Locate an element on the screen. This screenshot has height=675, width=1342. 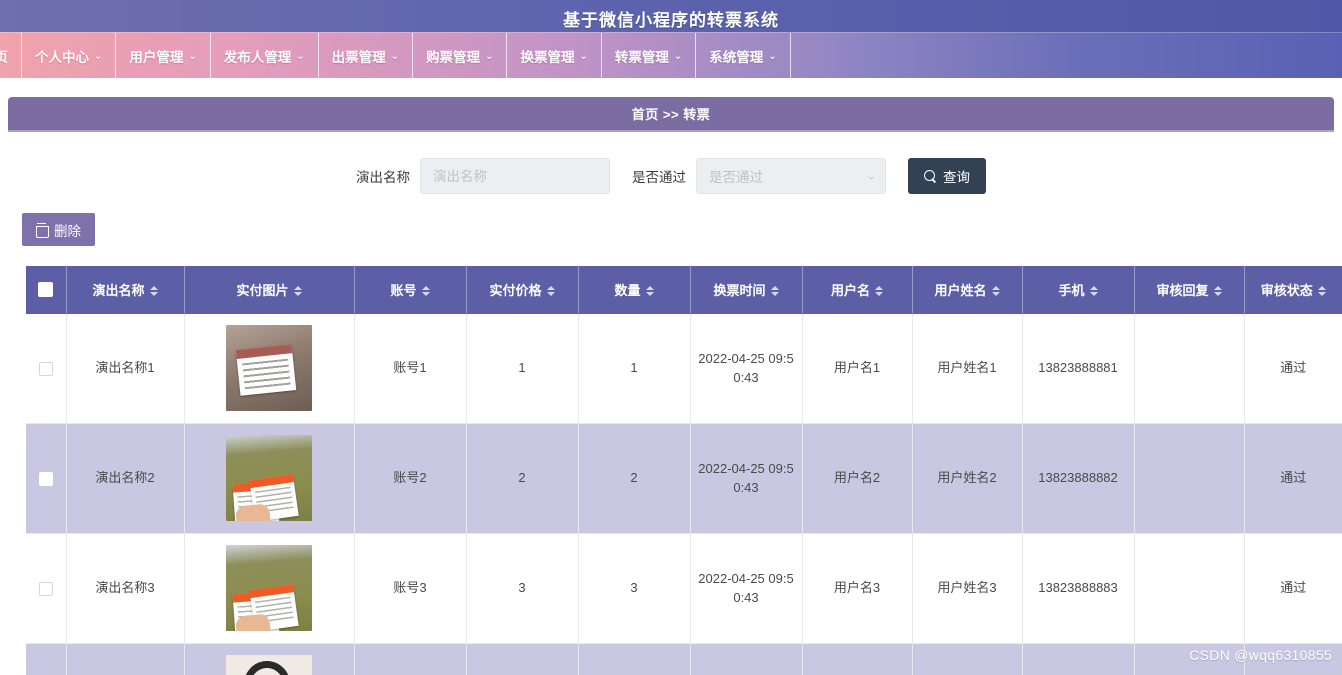
th-audit-status: 审核状态 is located at coordinates (1293, 290).